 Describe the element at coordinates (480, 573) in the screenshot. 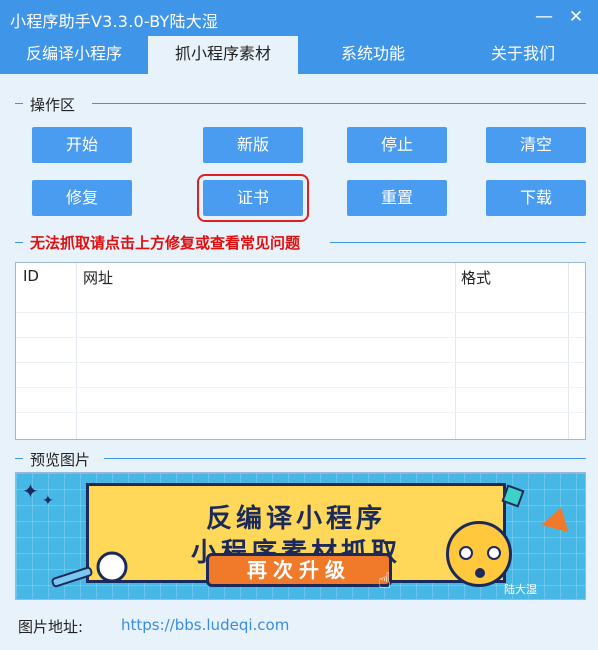

I see `emoji-mouth` at that location.